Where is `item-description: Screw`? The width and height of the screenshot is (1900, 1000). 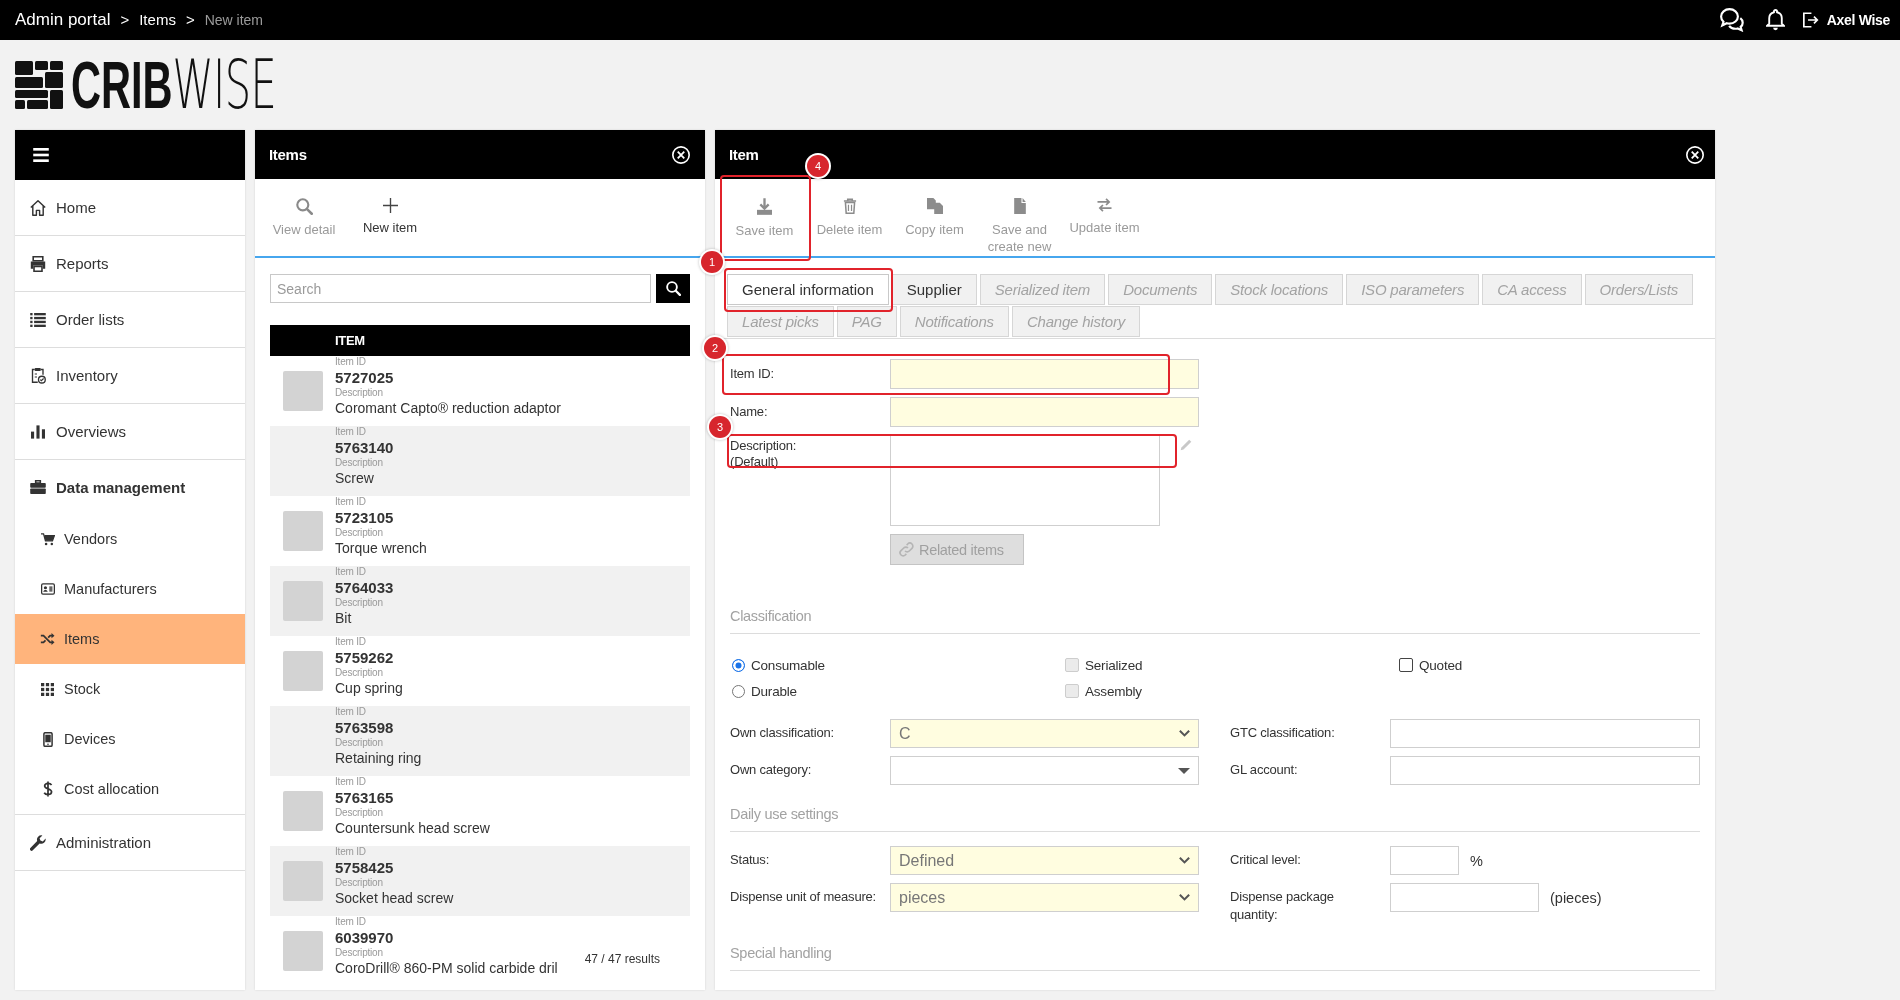
item-description: Screw is located at coordinates (354, 478).